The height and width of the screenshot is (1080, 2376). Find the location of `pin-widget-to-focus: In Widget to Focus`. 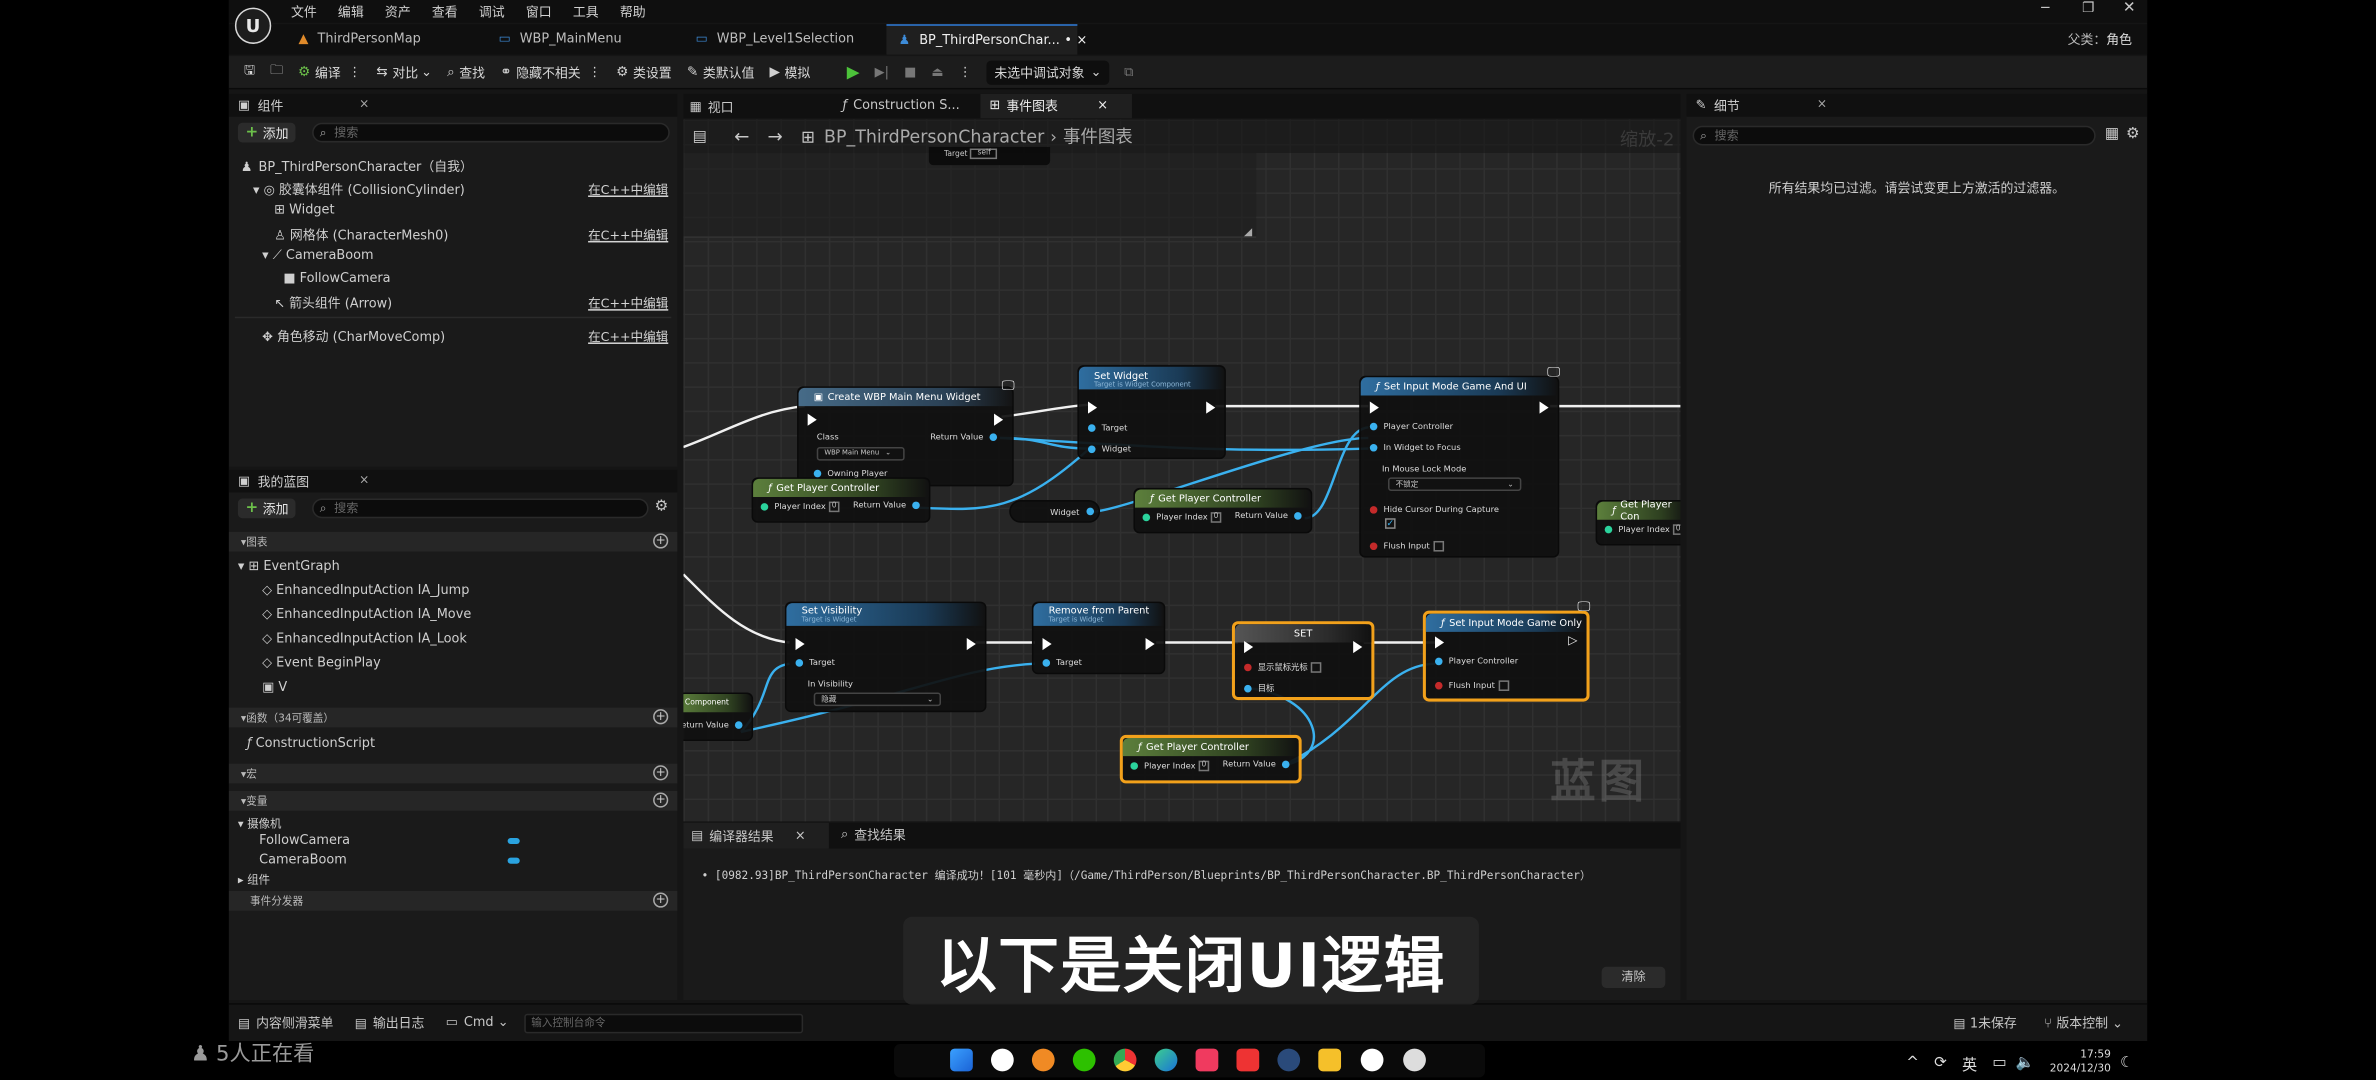

pin-widget-to-focus: In Widget to Focus is located at coordinates (1415, 448).